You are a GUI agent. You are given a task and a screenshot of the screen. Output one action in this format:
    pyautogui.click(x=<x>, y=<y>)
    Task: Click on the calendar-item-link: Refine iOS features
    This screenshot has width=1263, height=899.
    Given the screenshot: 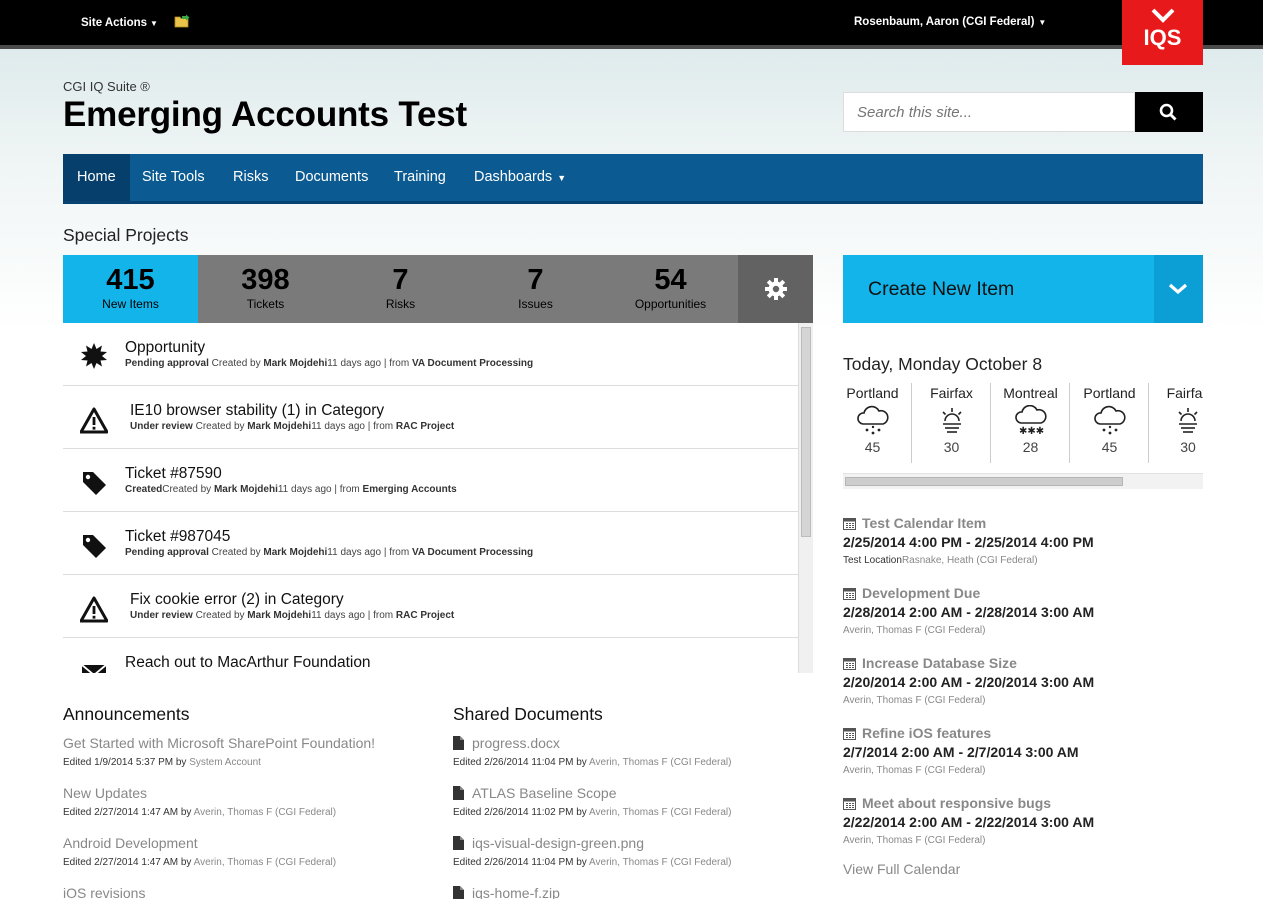 What is the action you would take?
    pyautogui.click(x=1023, y=733)
    